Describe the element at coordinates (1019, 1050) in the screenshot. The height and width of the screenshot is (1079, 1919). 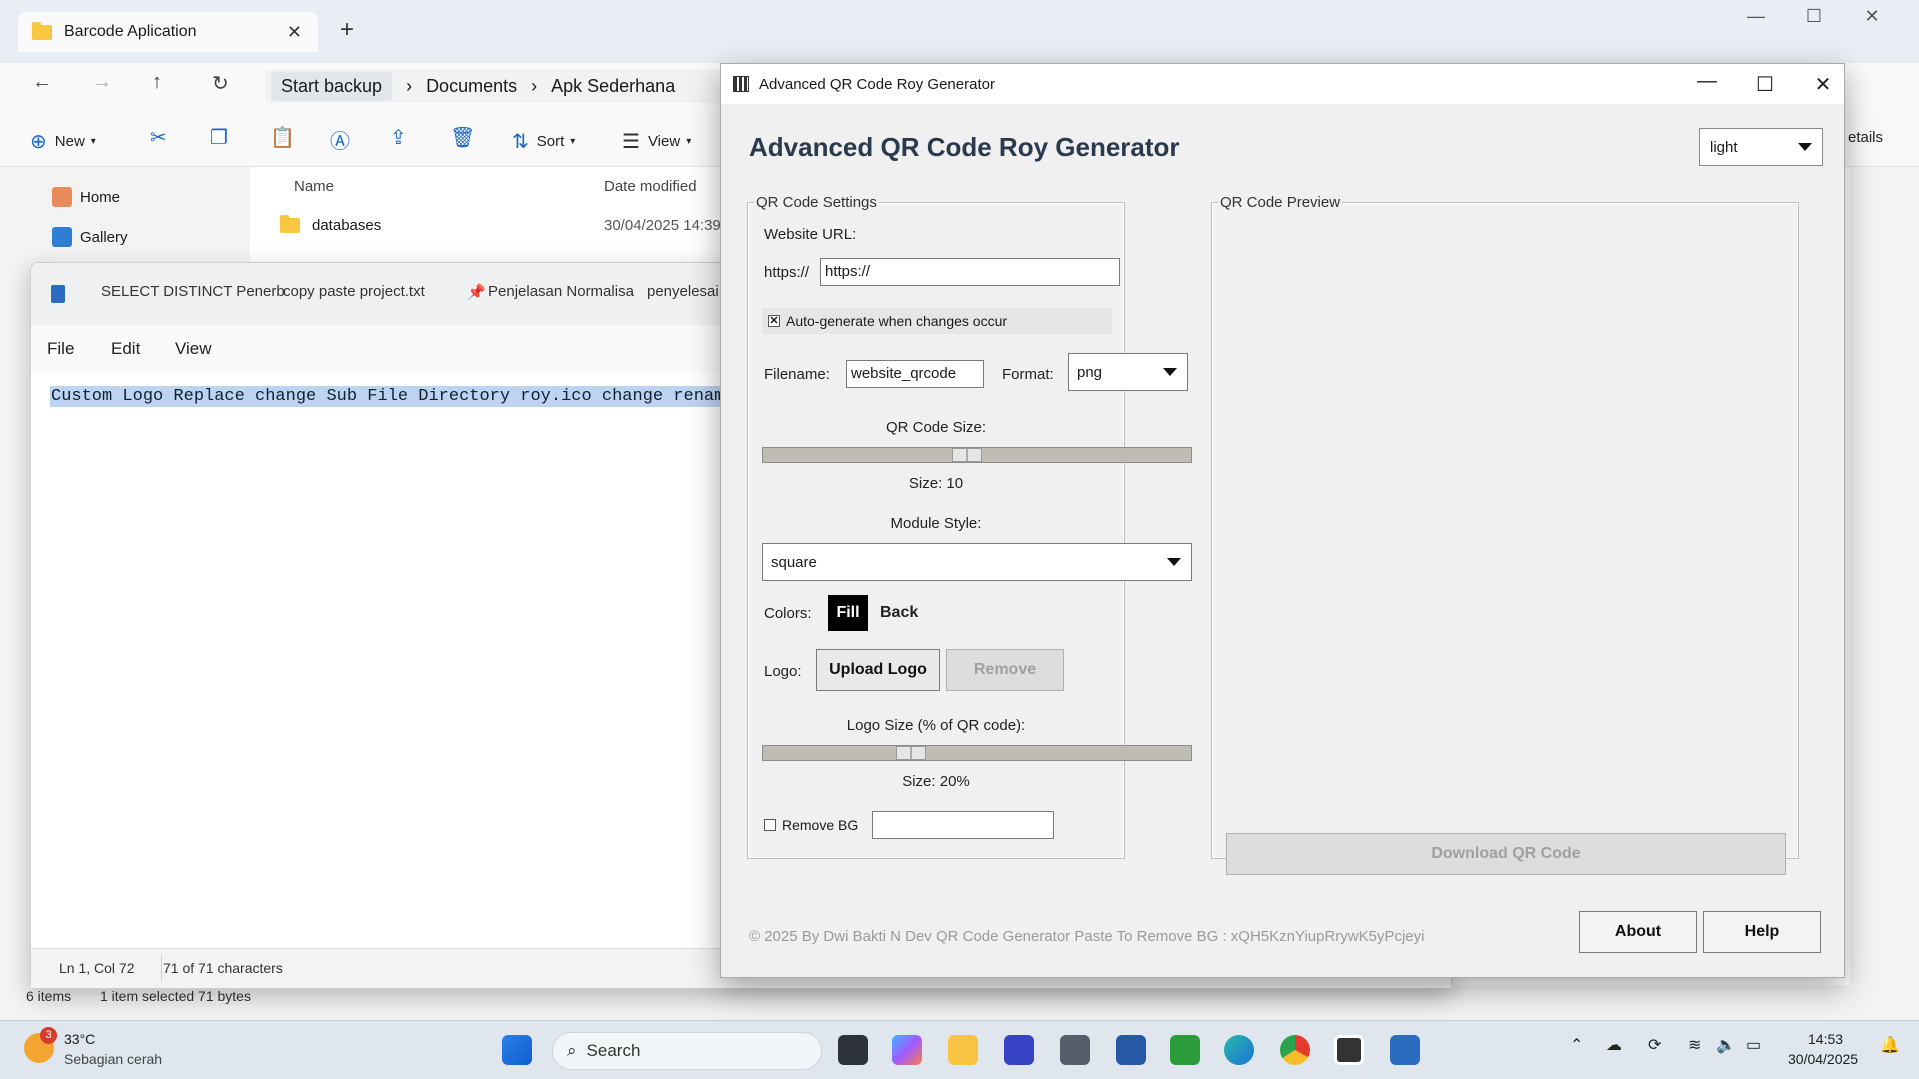
I see `vscode-icon` at that location.